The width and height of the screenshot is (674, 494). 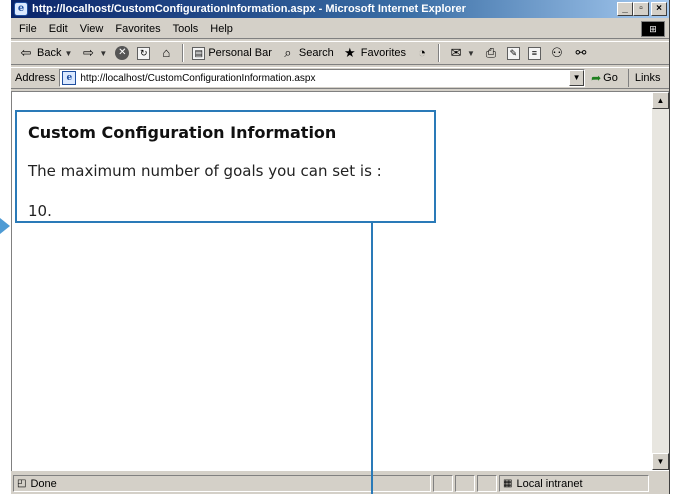 What do you see at coordinates (596, 78) in the screenshot?
I see `go-arrow-icon: ➦` at bounding box center [596, 78].